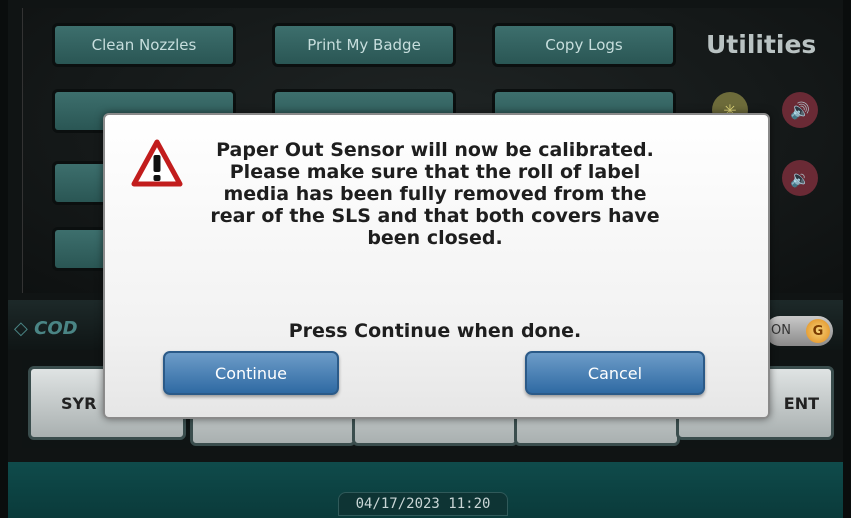 This screenshot has width=851, height=518. Describe the element at coordinates (781, 330) in the screenshot. I see `power-label: ON` at that location.